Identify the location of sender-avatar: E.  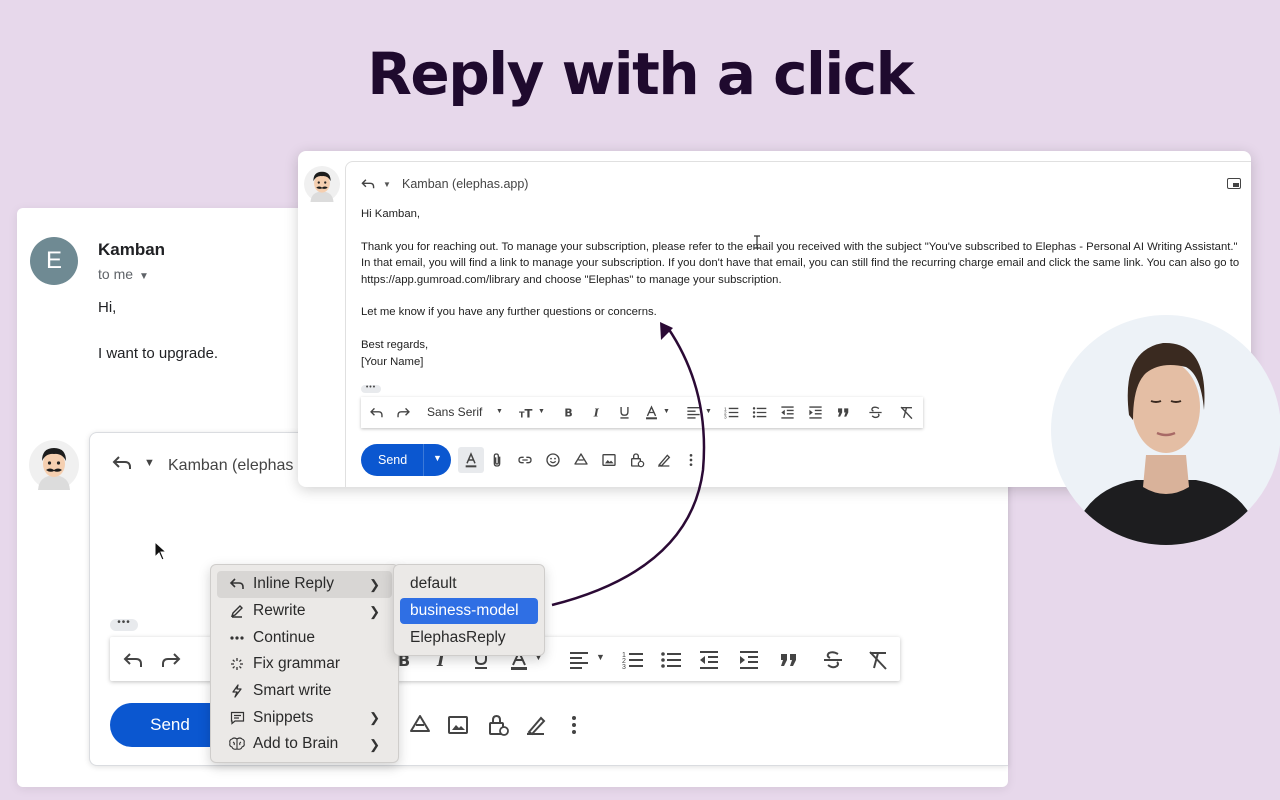
(54, 261).